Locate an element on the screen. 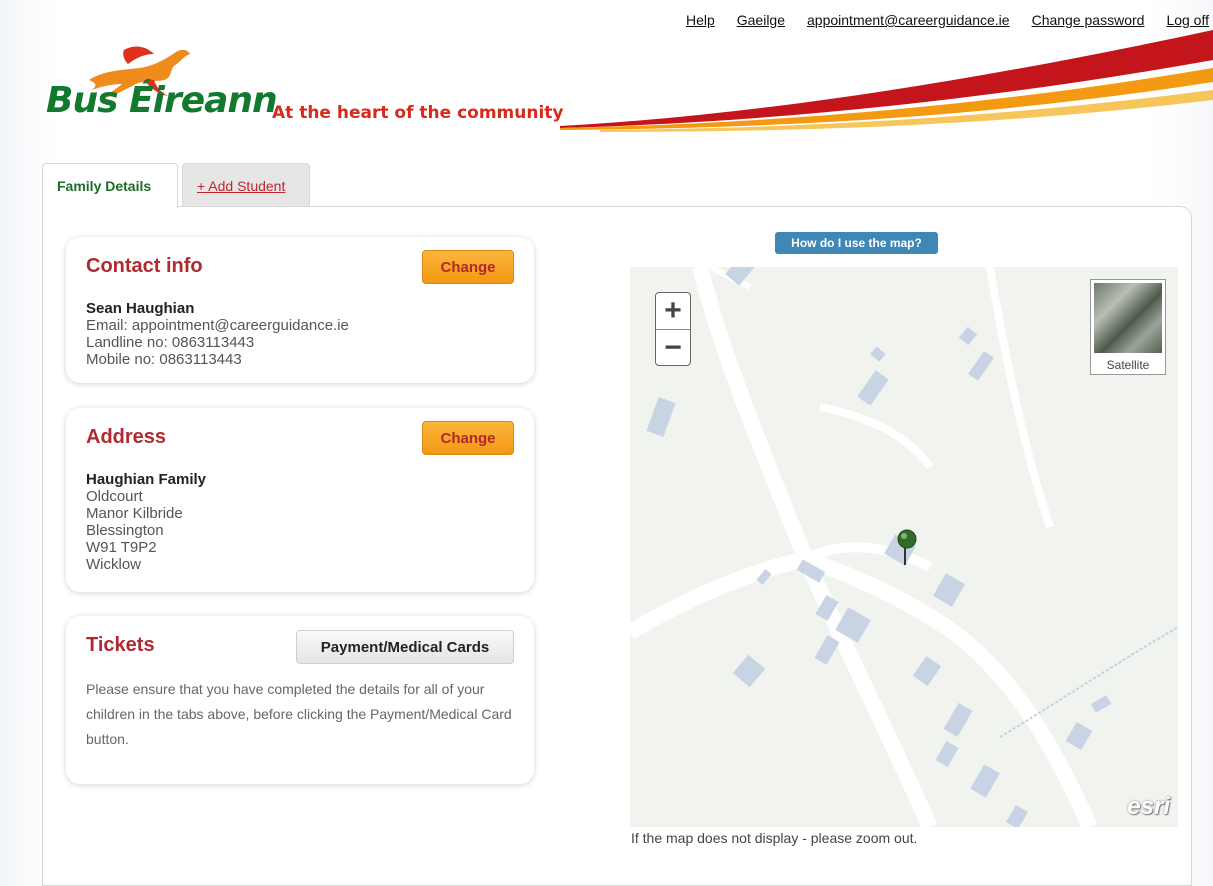 The height and width of the screenshot is (886, 1213). address-line: Manor Kilbride is located at coordinates (134, 513).